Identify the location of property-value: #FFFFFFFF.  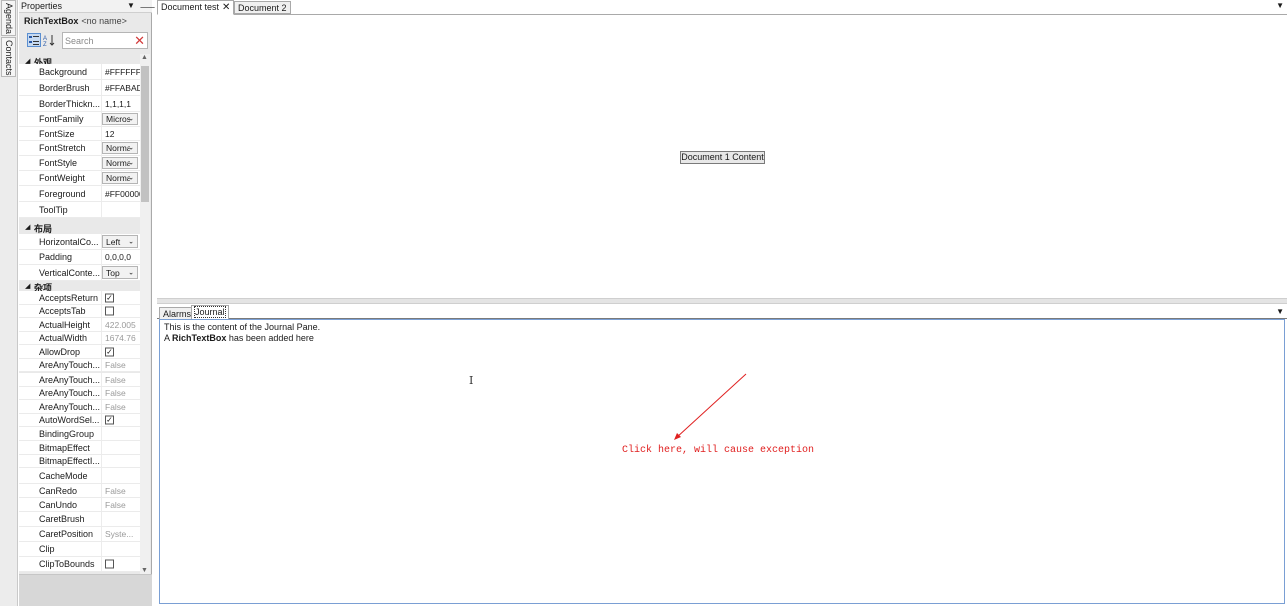
(122, 72).